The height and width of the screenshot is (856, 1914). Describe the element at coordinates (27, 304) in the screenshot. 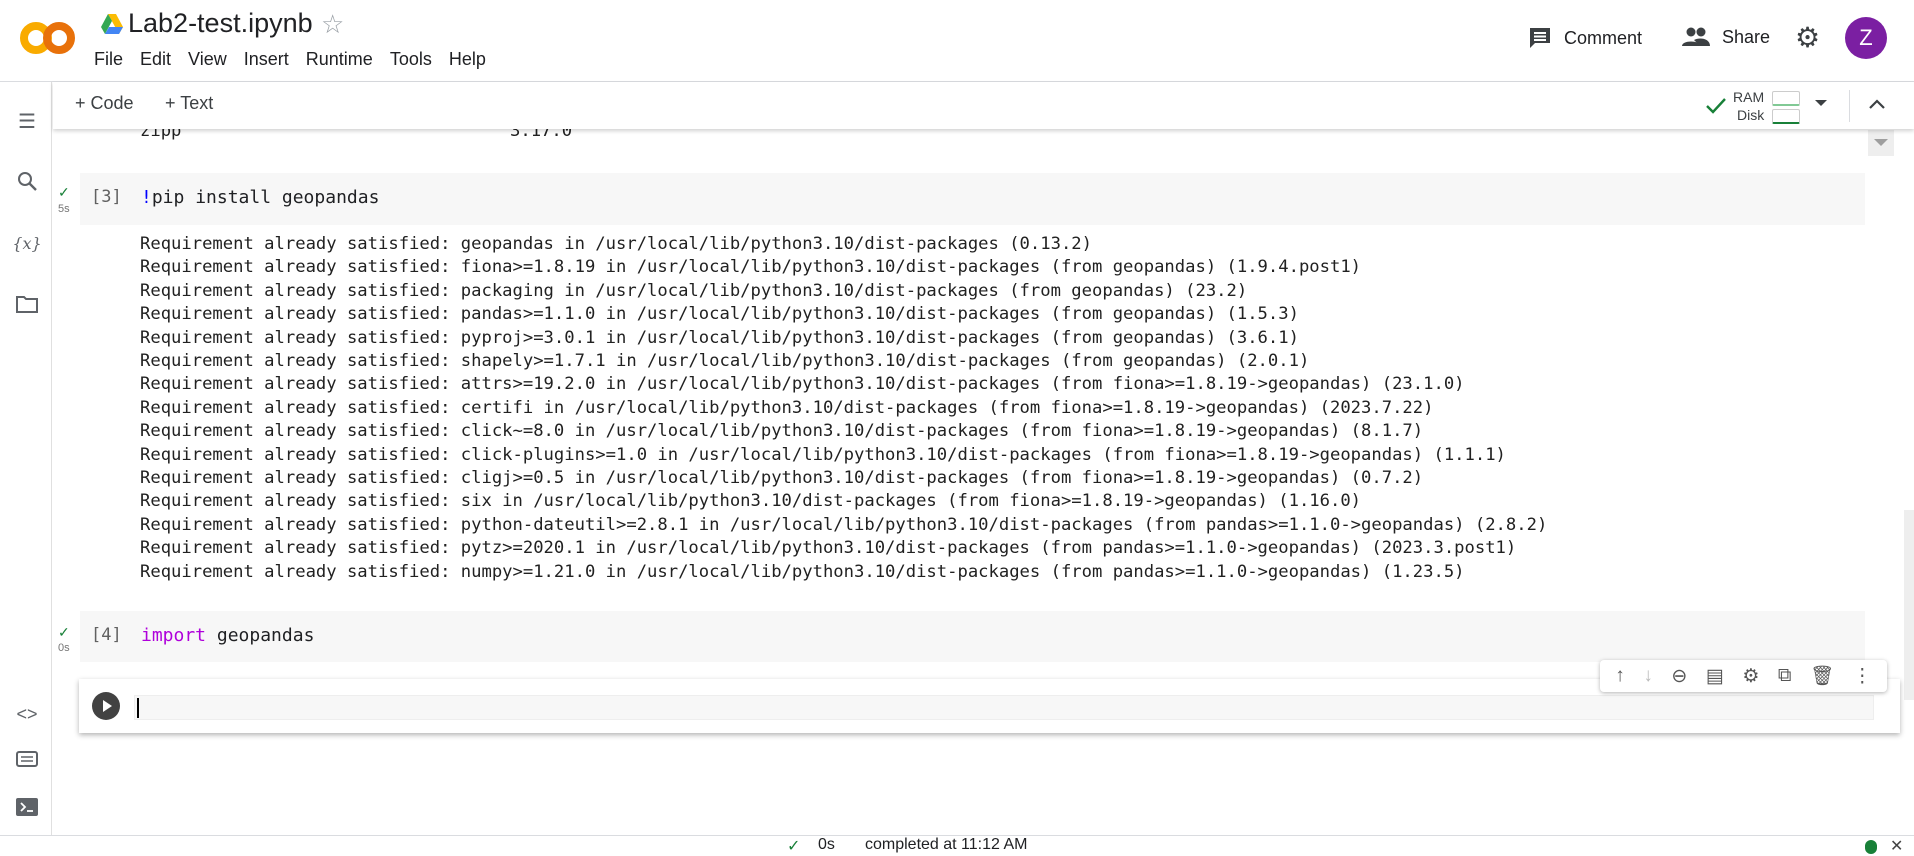

I see `folder-icon` at that location.